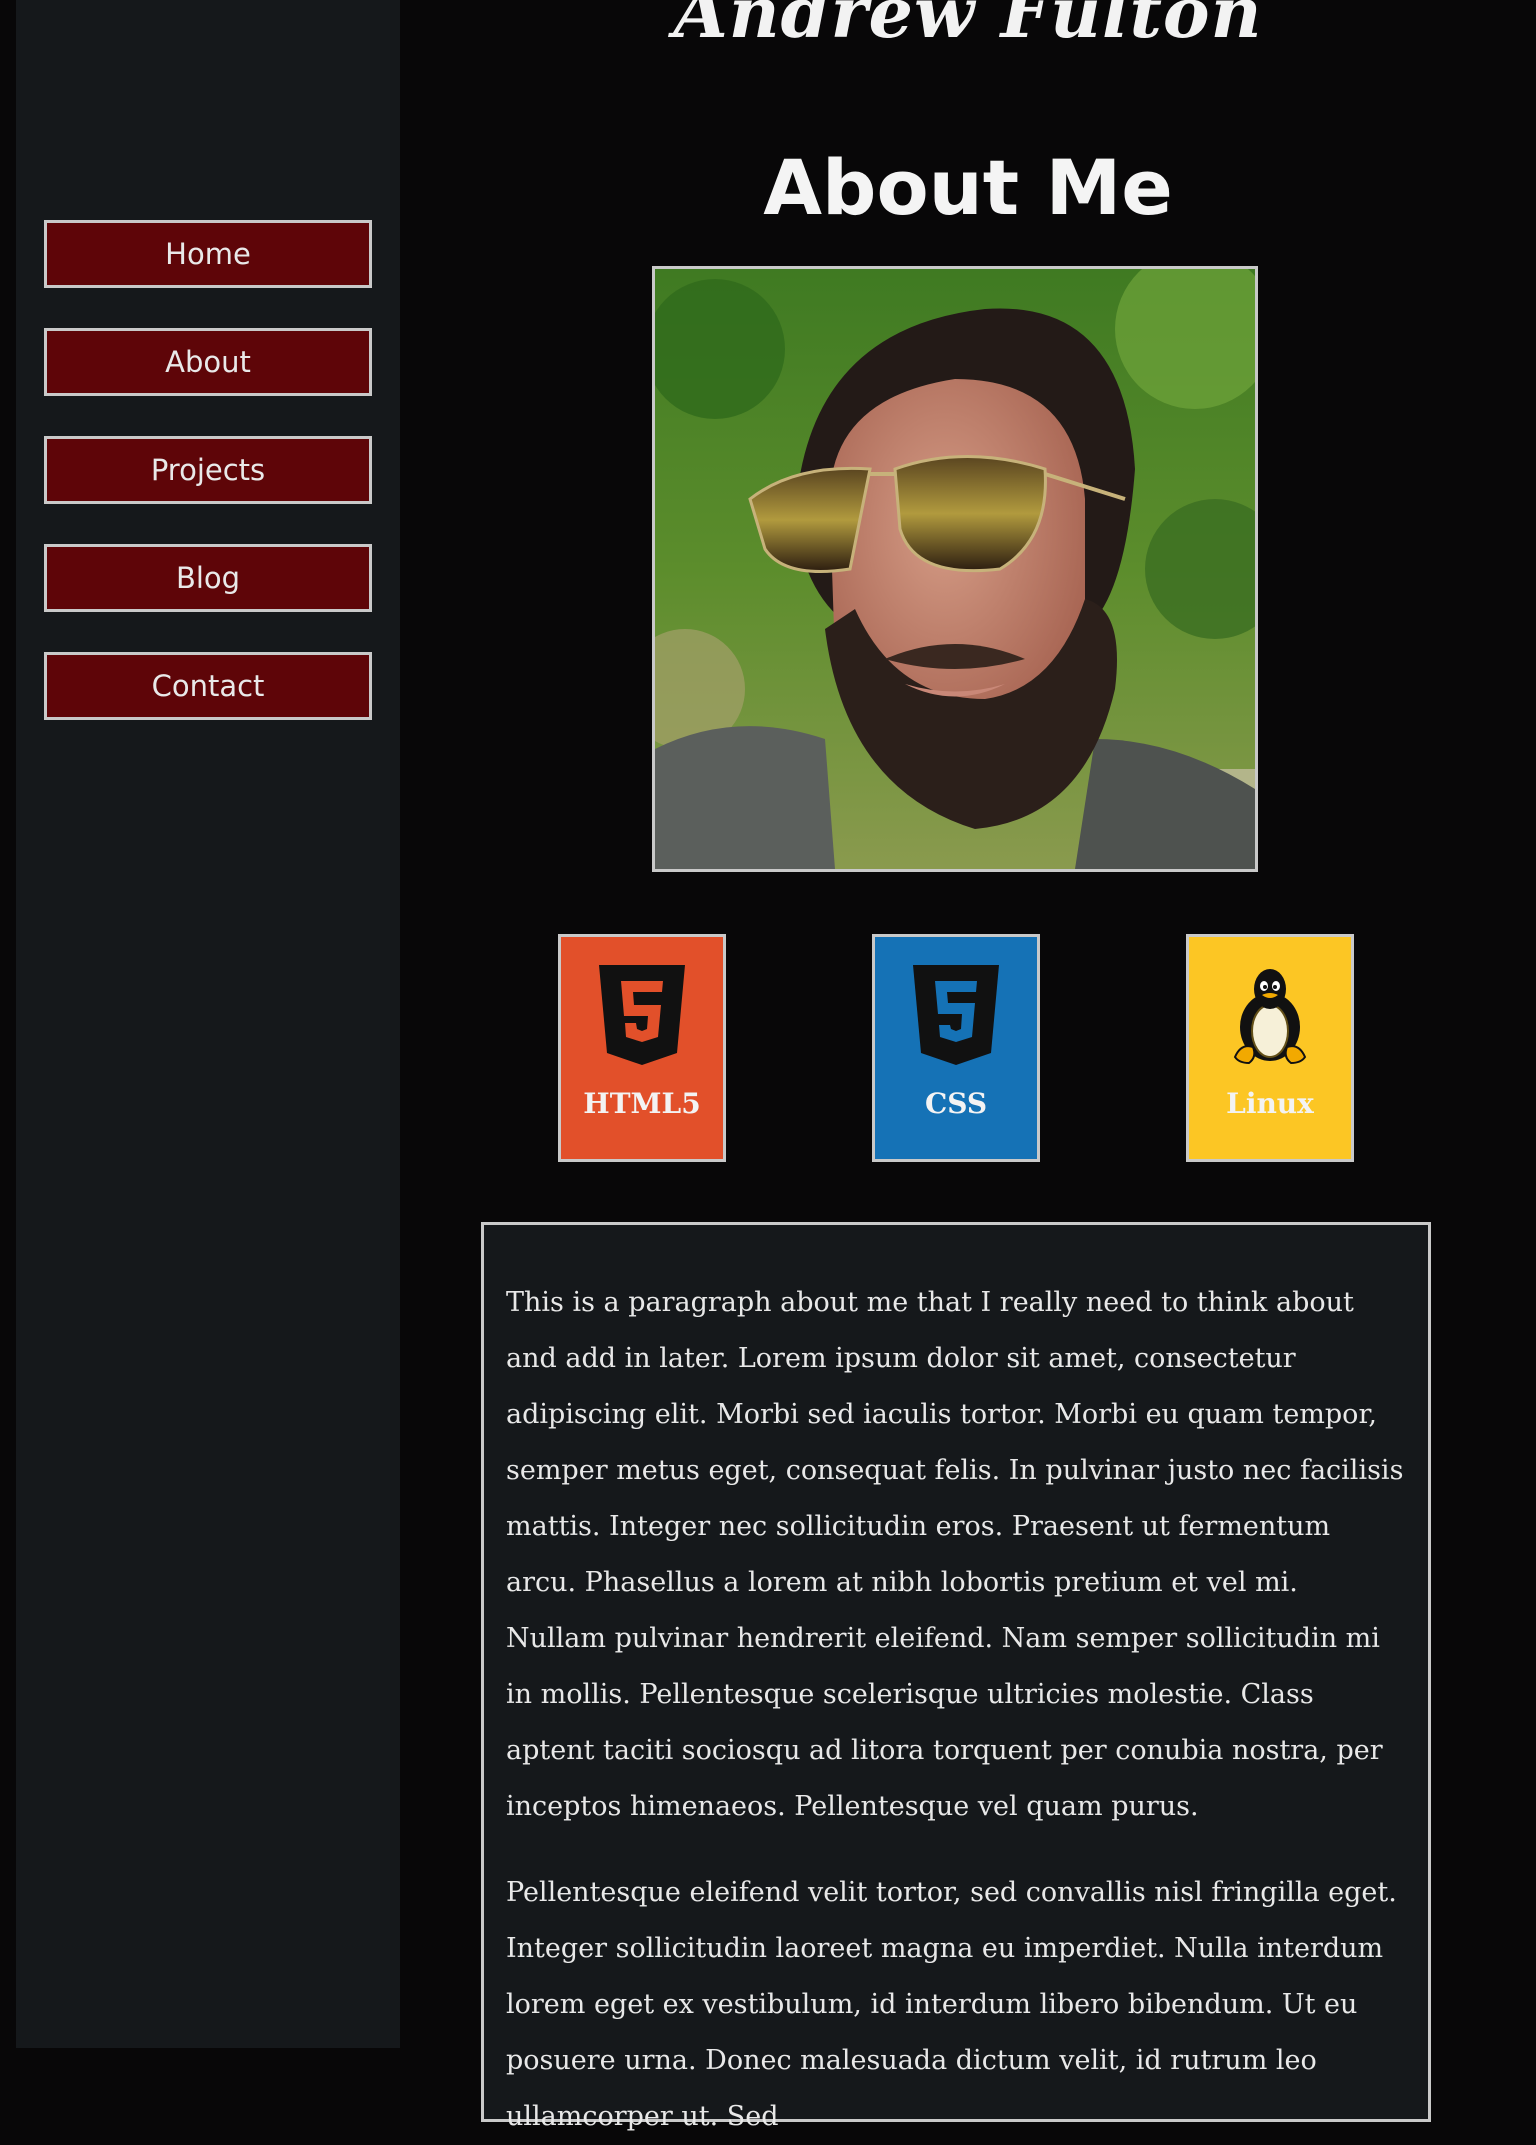  I want to click on nav-blog-button: Blog, so click(208, 578).